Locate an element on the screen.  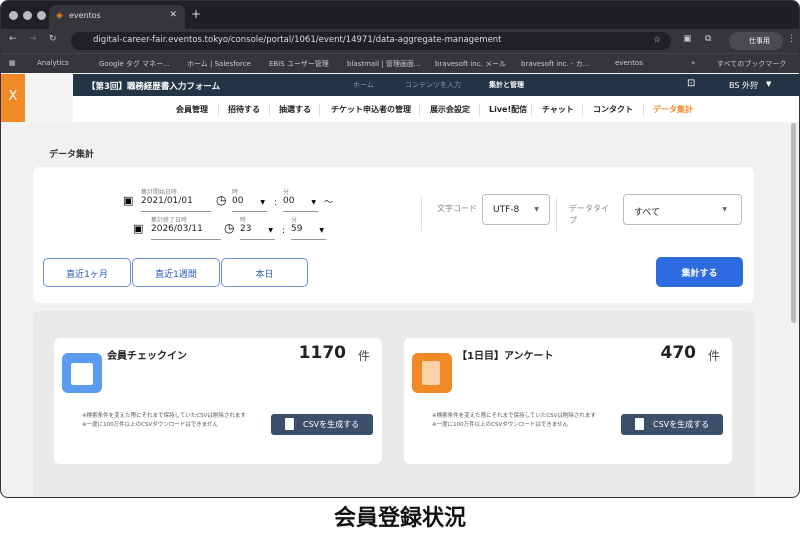
menu-icon: ⋮ is located at coordinates (791, 39).